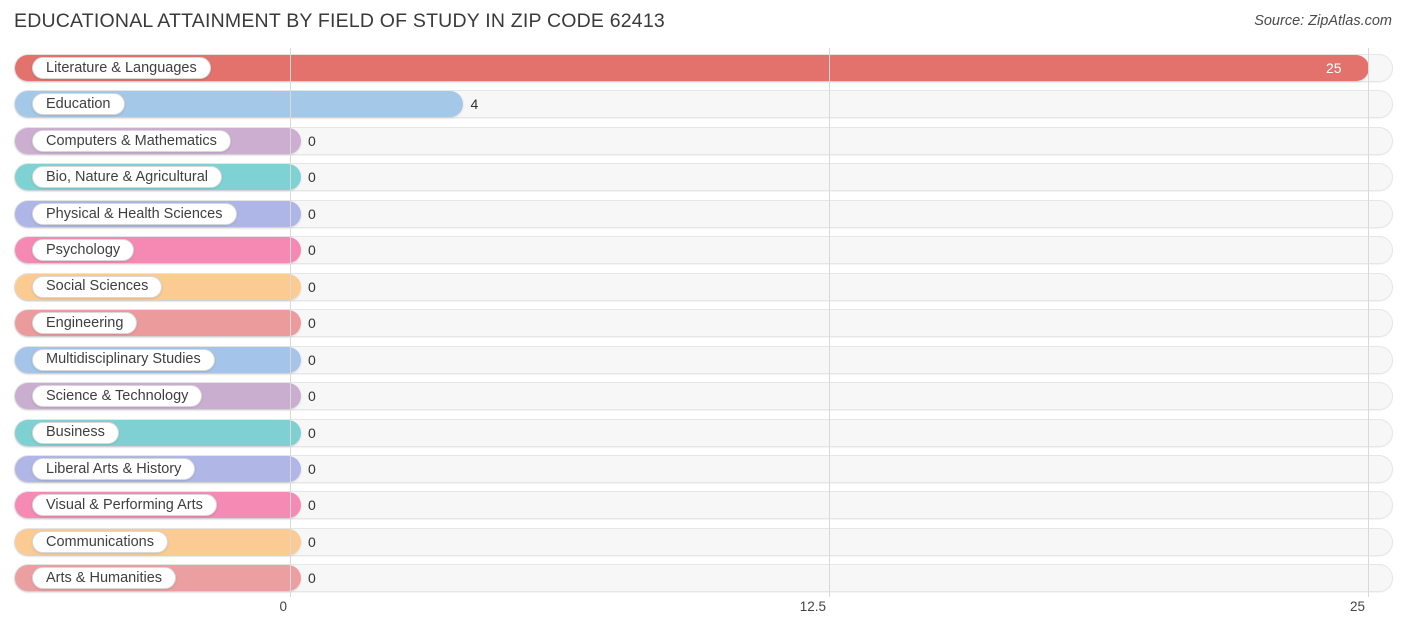 The height and width of the screenshot is (631, 1406). Describe the element at coordinates (1323, 21) in the screenshot. I see `source-attribution: Source: ZipAtlas.com` at that location.